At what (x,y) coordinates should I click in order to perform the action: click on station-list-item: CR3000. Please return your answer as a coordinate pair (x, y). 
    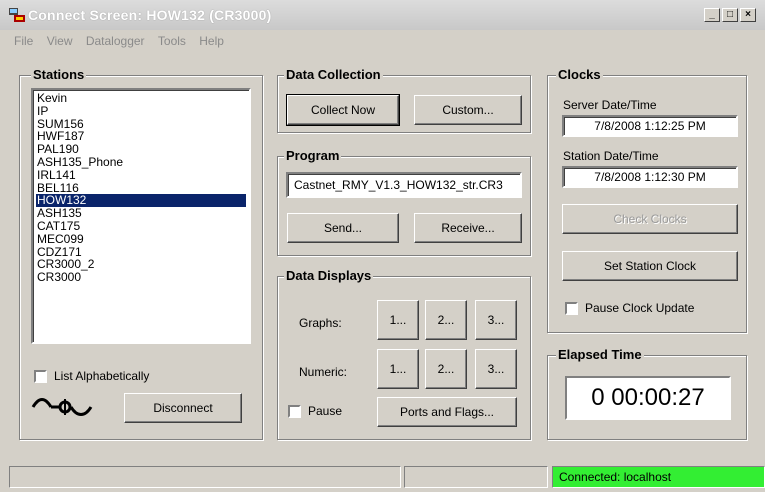
    Looking at the image, I should click on (141, 277).